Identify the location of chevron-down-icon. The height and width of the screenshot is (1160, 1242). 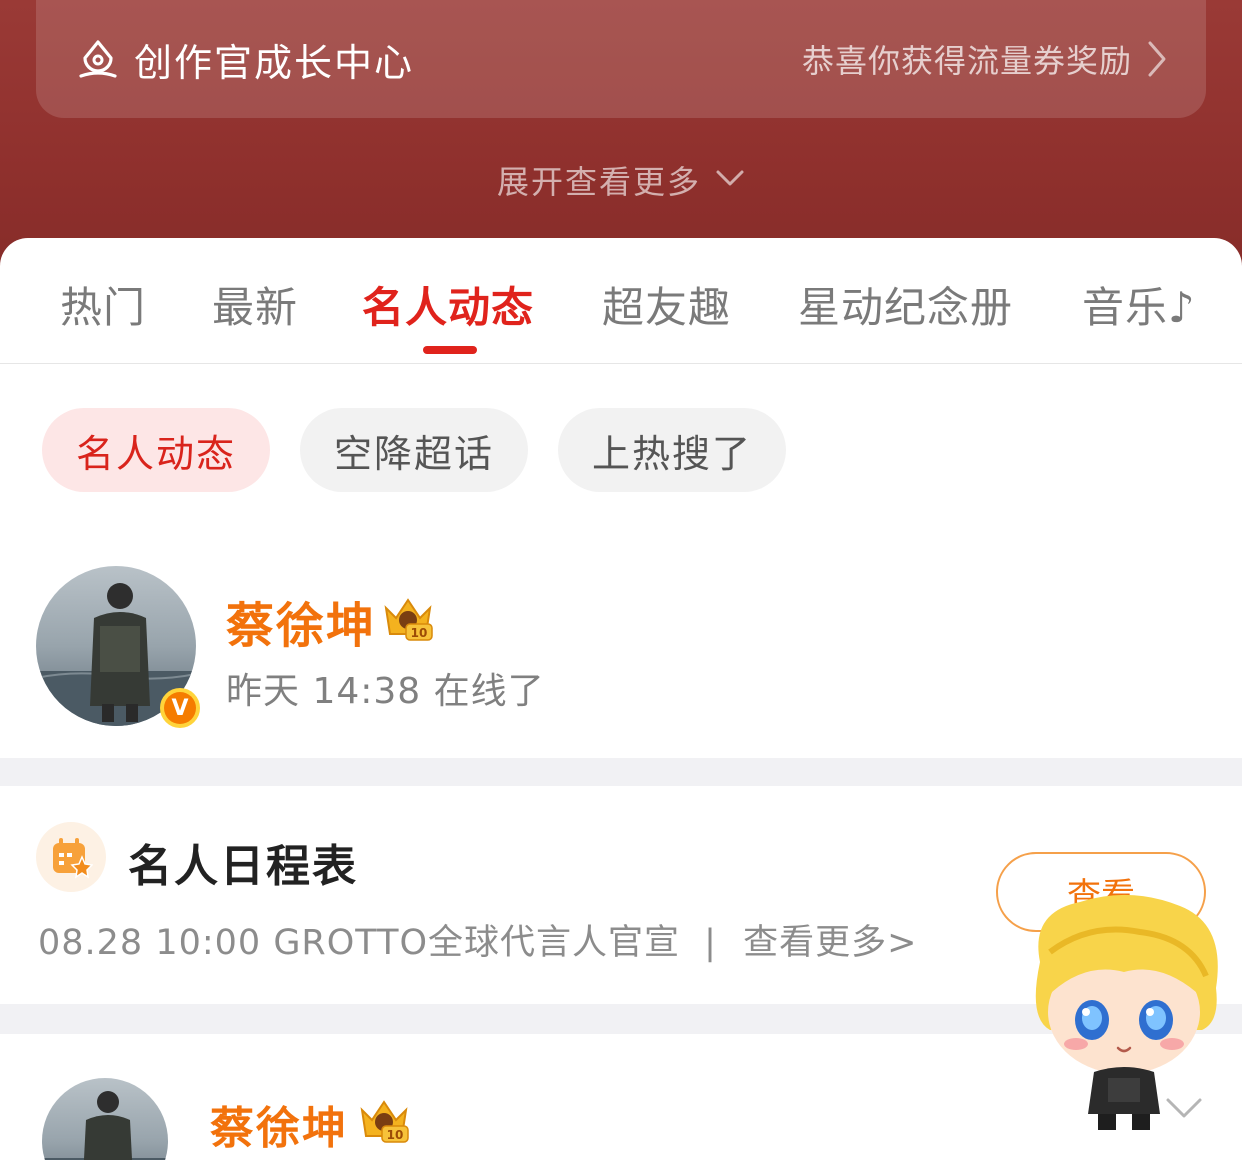
(730, 180).